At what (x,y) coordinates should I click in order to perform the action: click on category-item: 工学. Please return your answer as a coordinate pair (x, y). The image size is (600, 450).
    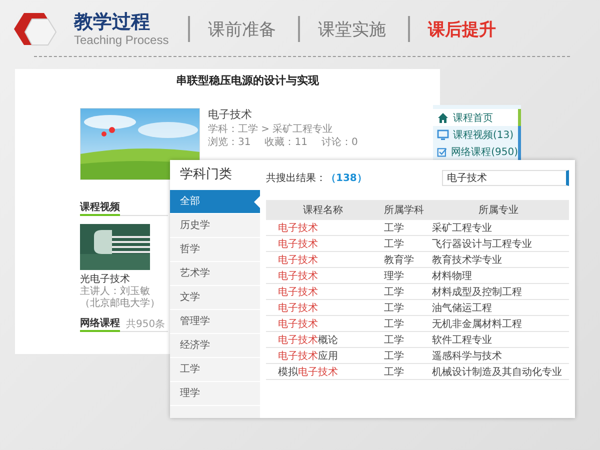
    Looking at the image, I should click on (215, 370).